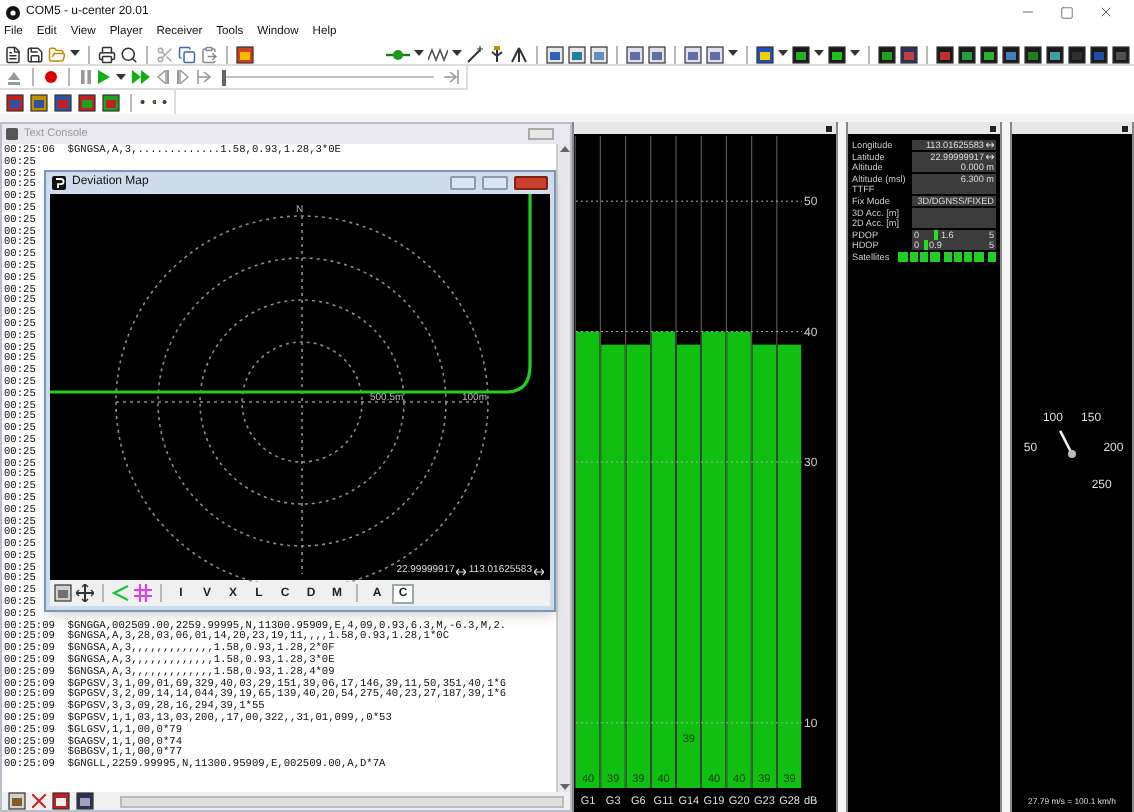 This screenshot has width=1134, height=812. I want to click on save-icon, so click(35, 54).